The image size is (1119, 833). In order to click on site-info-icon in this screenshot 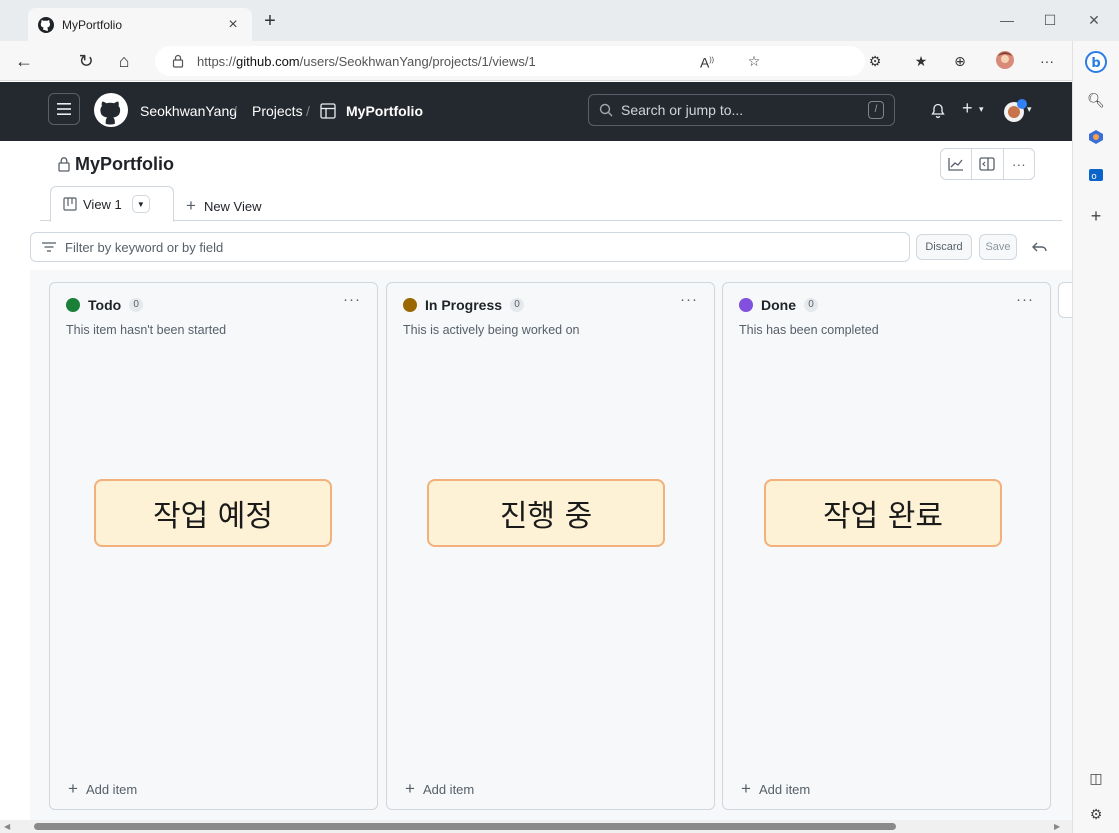, I will do `click(178, 61)`.